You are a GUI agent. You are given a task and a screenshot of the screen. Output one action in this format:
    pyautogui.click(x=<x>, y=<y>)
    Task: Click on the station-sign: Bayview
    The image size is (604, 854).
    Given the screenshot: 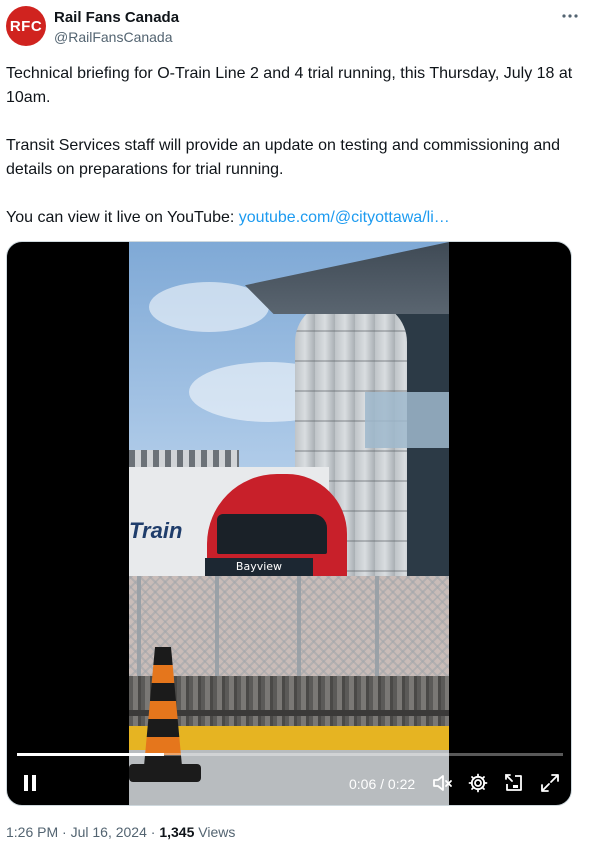 What is the action you would take?
    pyautogui.click(x=259, y=567)
    